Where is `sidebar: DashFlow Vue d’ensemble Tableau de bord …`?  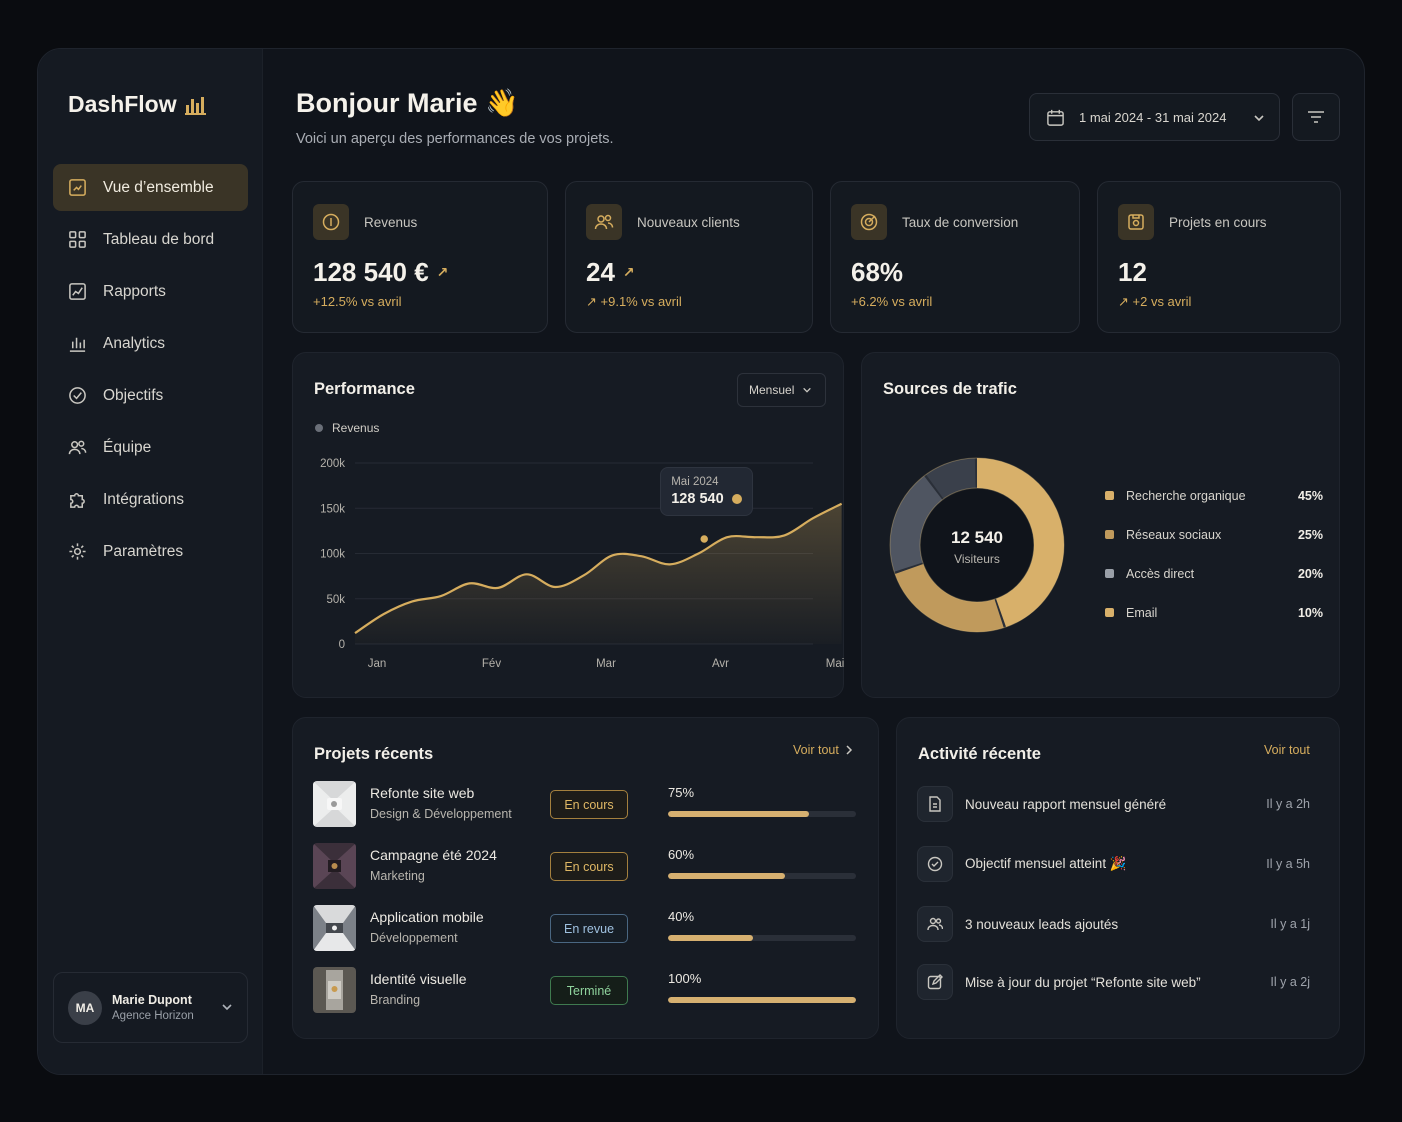 sidebar: DashFlow Vue d’ensemble Tableau de bord … is located at coordinates (150, 561).